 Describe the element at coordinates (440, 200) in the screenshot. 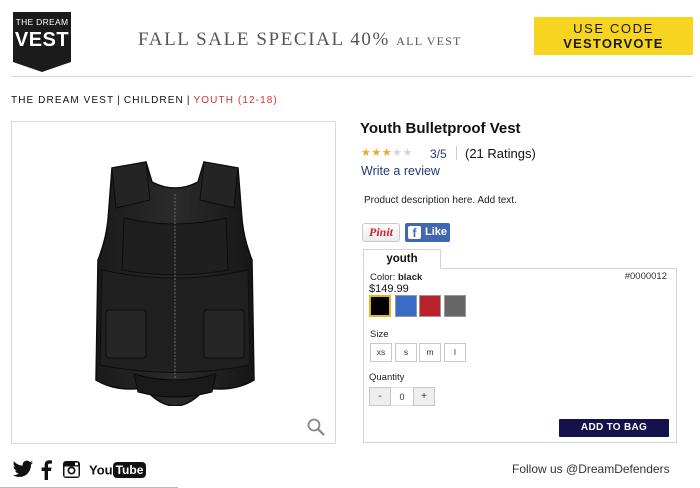

I see `product-description: Product description here. Add text.` at that location.